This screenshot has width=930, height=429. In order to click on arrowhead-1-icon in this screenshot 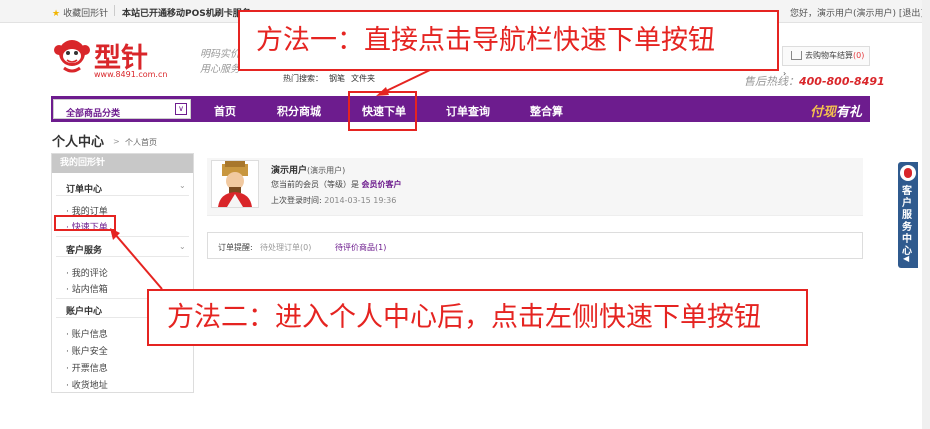, I will do `click(382, 91)`.